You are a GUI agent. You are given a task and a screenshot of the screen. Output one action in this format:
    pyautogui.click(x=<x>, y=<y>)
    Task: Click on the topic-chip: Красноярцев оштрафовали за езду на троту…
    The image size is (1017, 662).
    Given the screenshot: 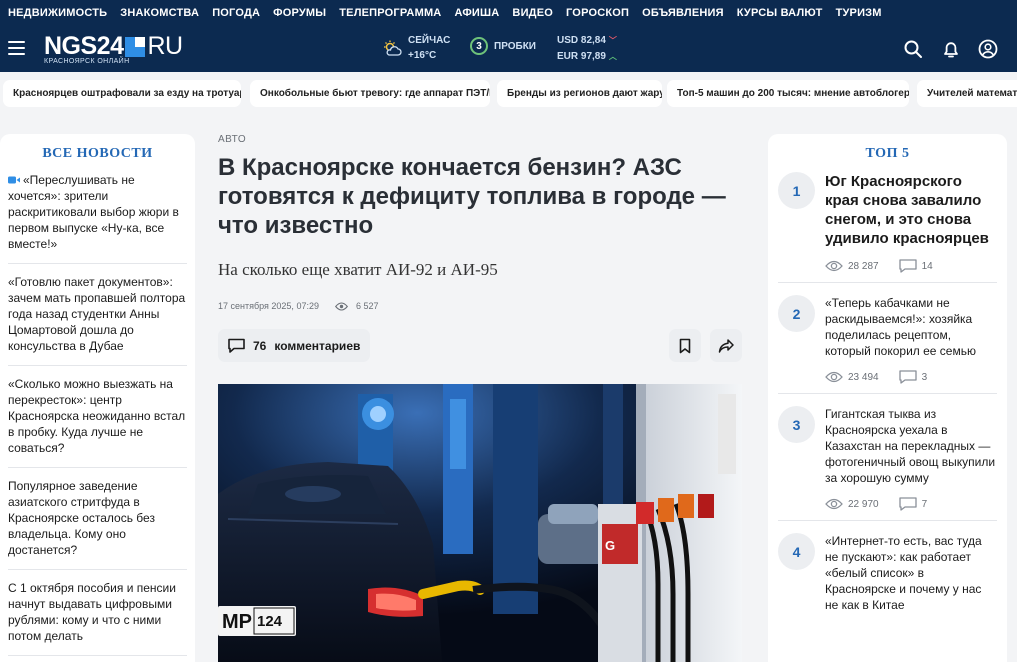 What is the action you would take?
    pyautogui.click(x=122, y=93)
    